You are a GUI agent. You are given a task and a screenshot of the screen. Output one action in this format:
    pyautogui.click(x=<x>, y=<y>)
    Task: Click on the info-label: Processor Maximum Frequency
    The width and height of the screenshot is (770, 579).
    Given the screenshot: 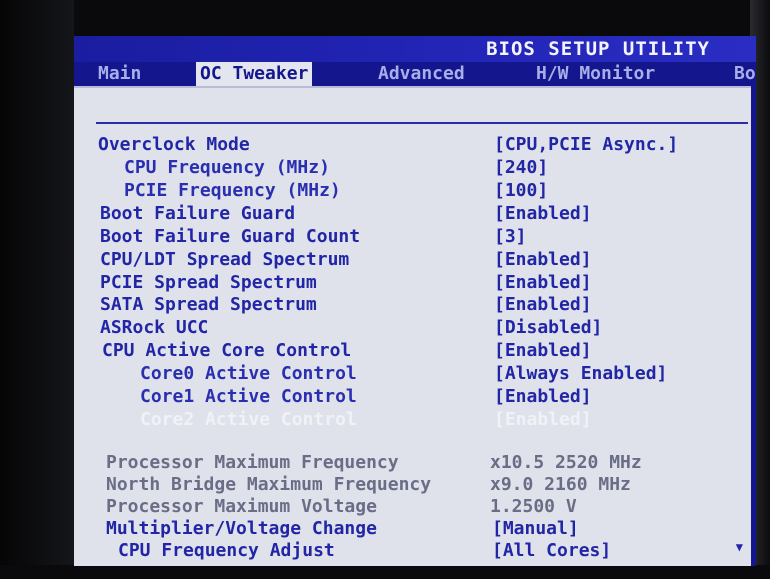 What is the action you would take?
    pyautogui.click(x=252, y=462)
    